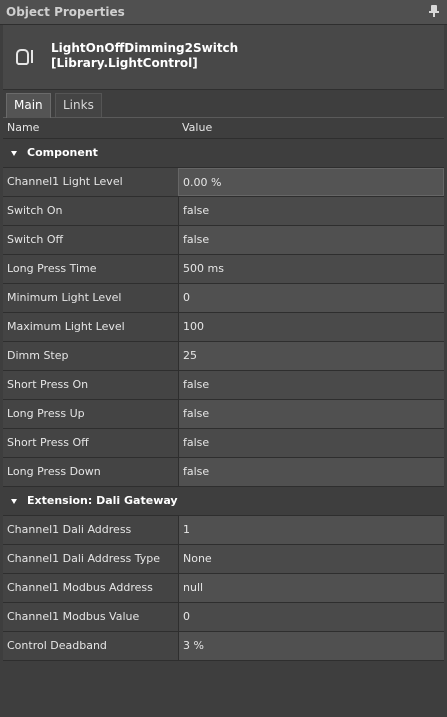  I want to click on property-name: Short Press Off, so click(48, 442).